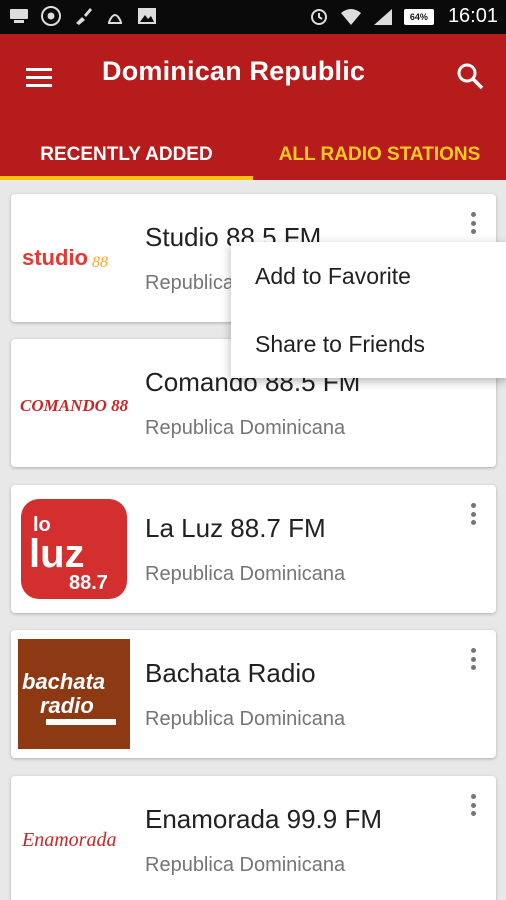 The height and width of the screenshot is (900, 506). I want to click on chrome-icon, so click(51, 16).